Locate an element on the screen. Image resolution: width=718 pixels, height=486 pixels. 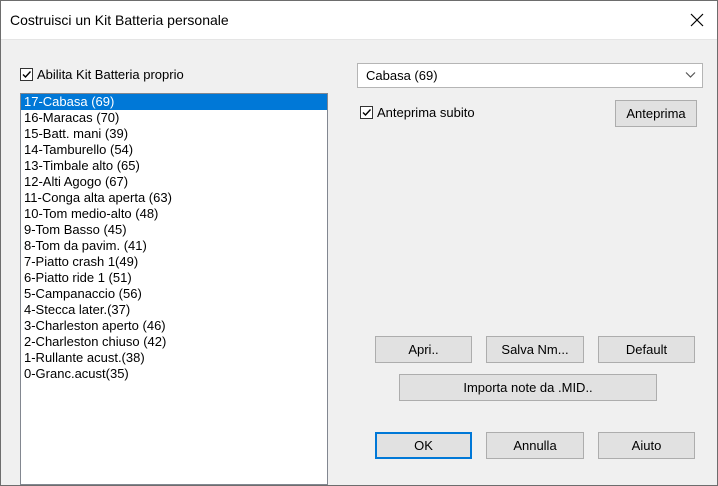
preview-button: Anteprima is located at coordinates (656, 113).